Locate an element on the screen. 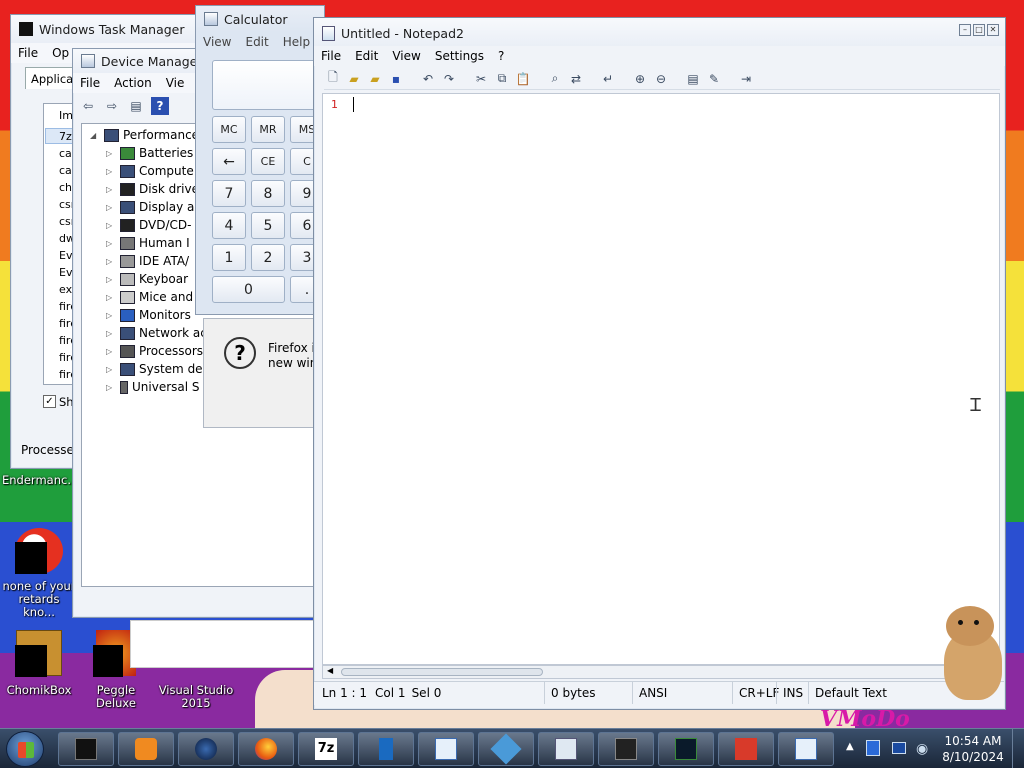 The height and width of the screenshot is (768, 1024). tree-item: ▷ DVD/CD- is located at coordinates (148, 225).